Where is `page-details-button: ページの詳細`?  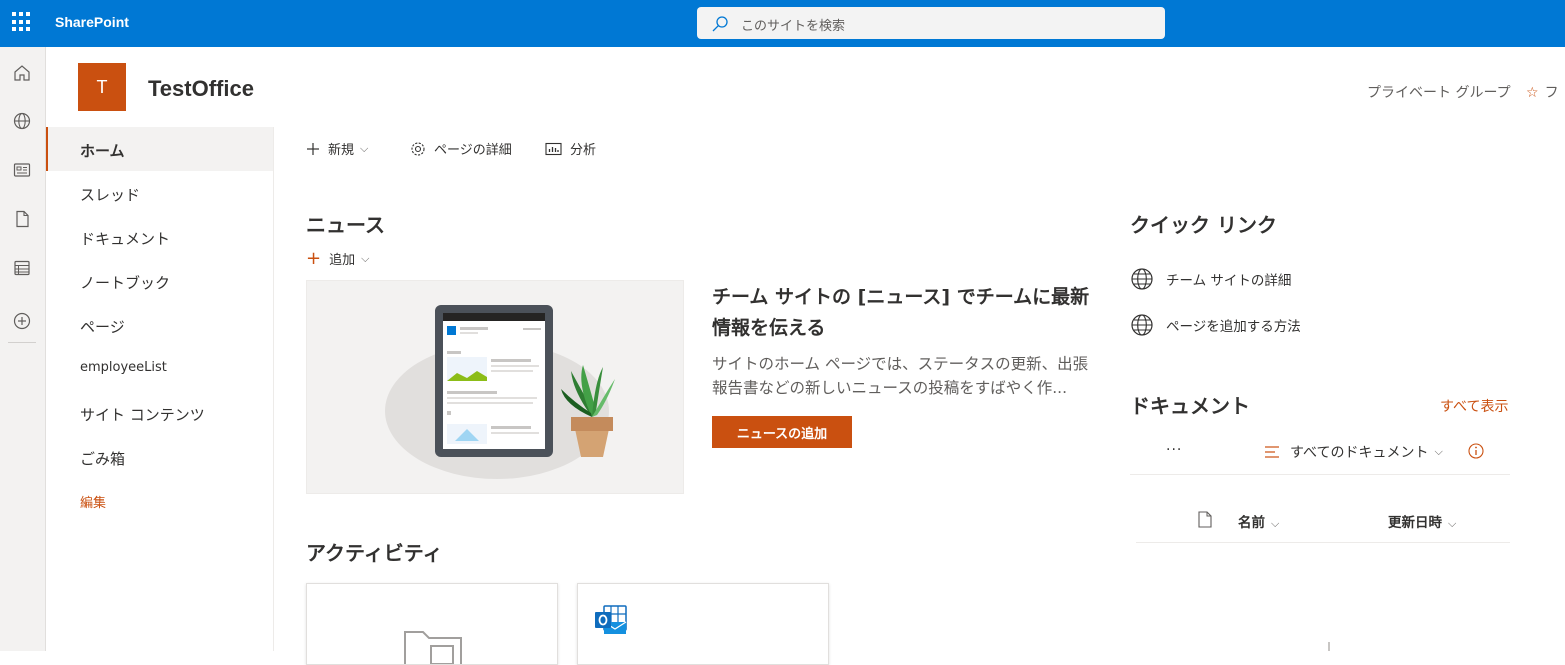
page-details-button: ページの詳細 is located at coordinates (461, 148).